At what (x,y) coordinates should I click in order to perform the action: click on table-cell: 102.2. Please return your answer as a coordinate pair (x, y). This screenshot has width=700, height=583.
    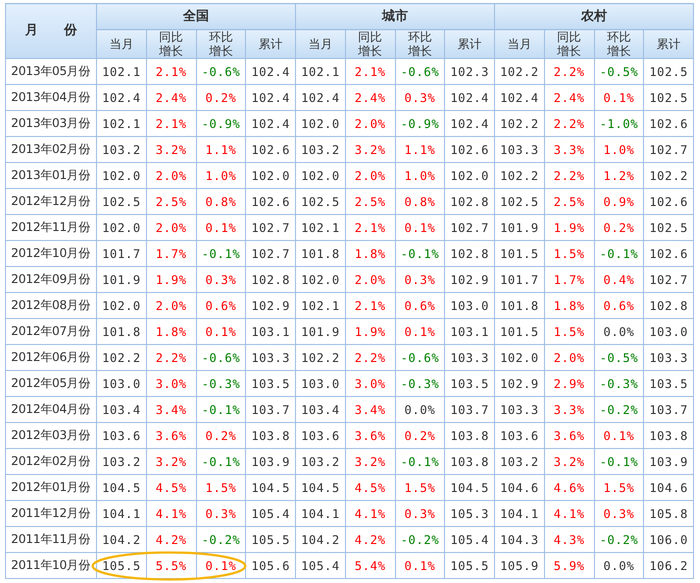
    Looking at the image, I should click on (519, 123).